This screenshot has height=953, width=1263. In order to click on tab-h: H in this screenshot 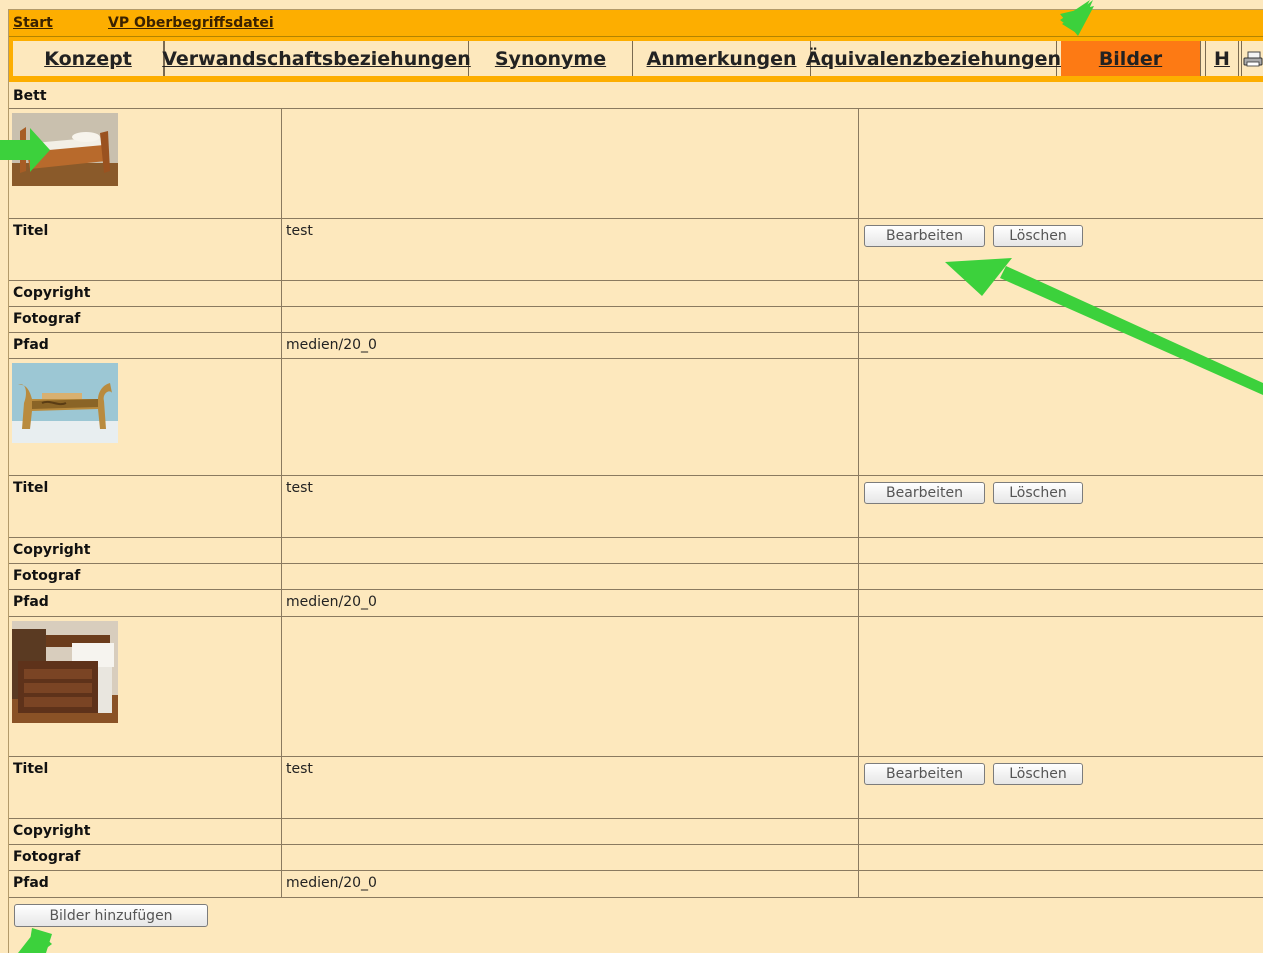, I will do `click(1222, 58)`.